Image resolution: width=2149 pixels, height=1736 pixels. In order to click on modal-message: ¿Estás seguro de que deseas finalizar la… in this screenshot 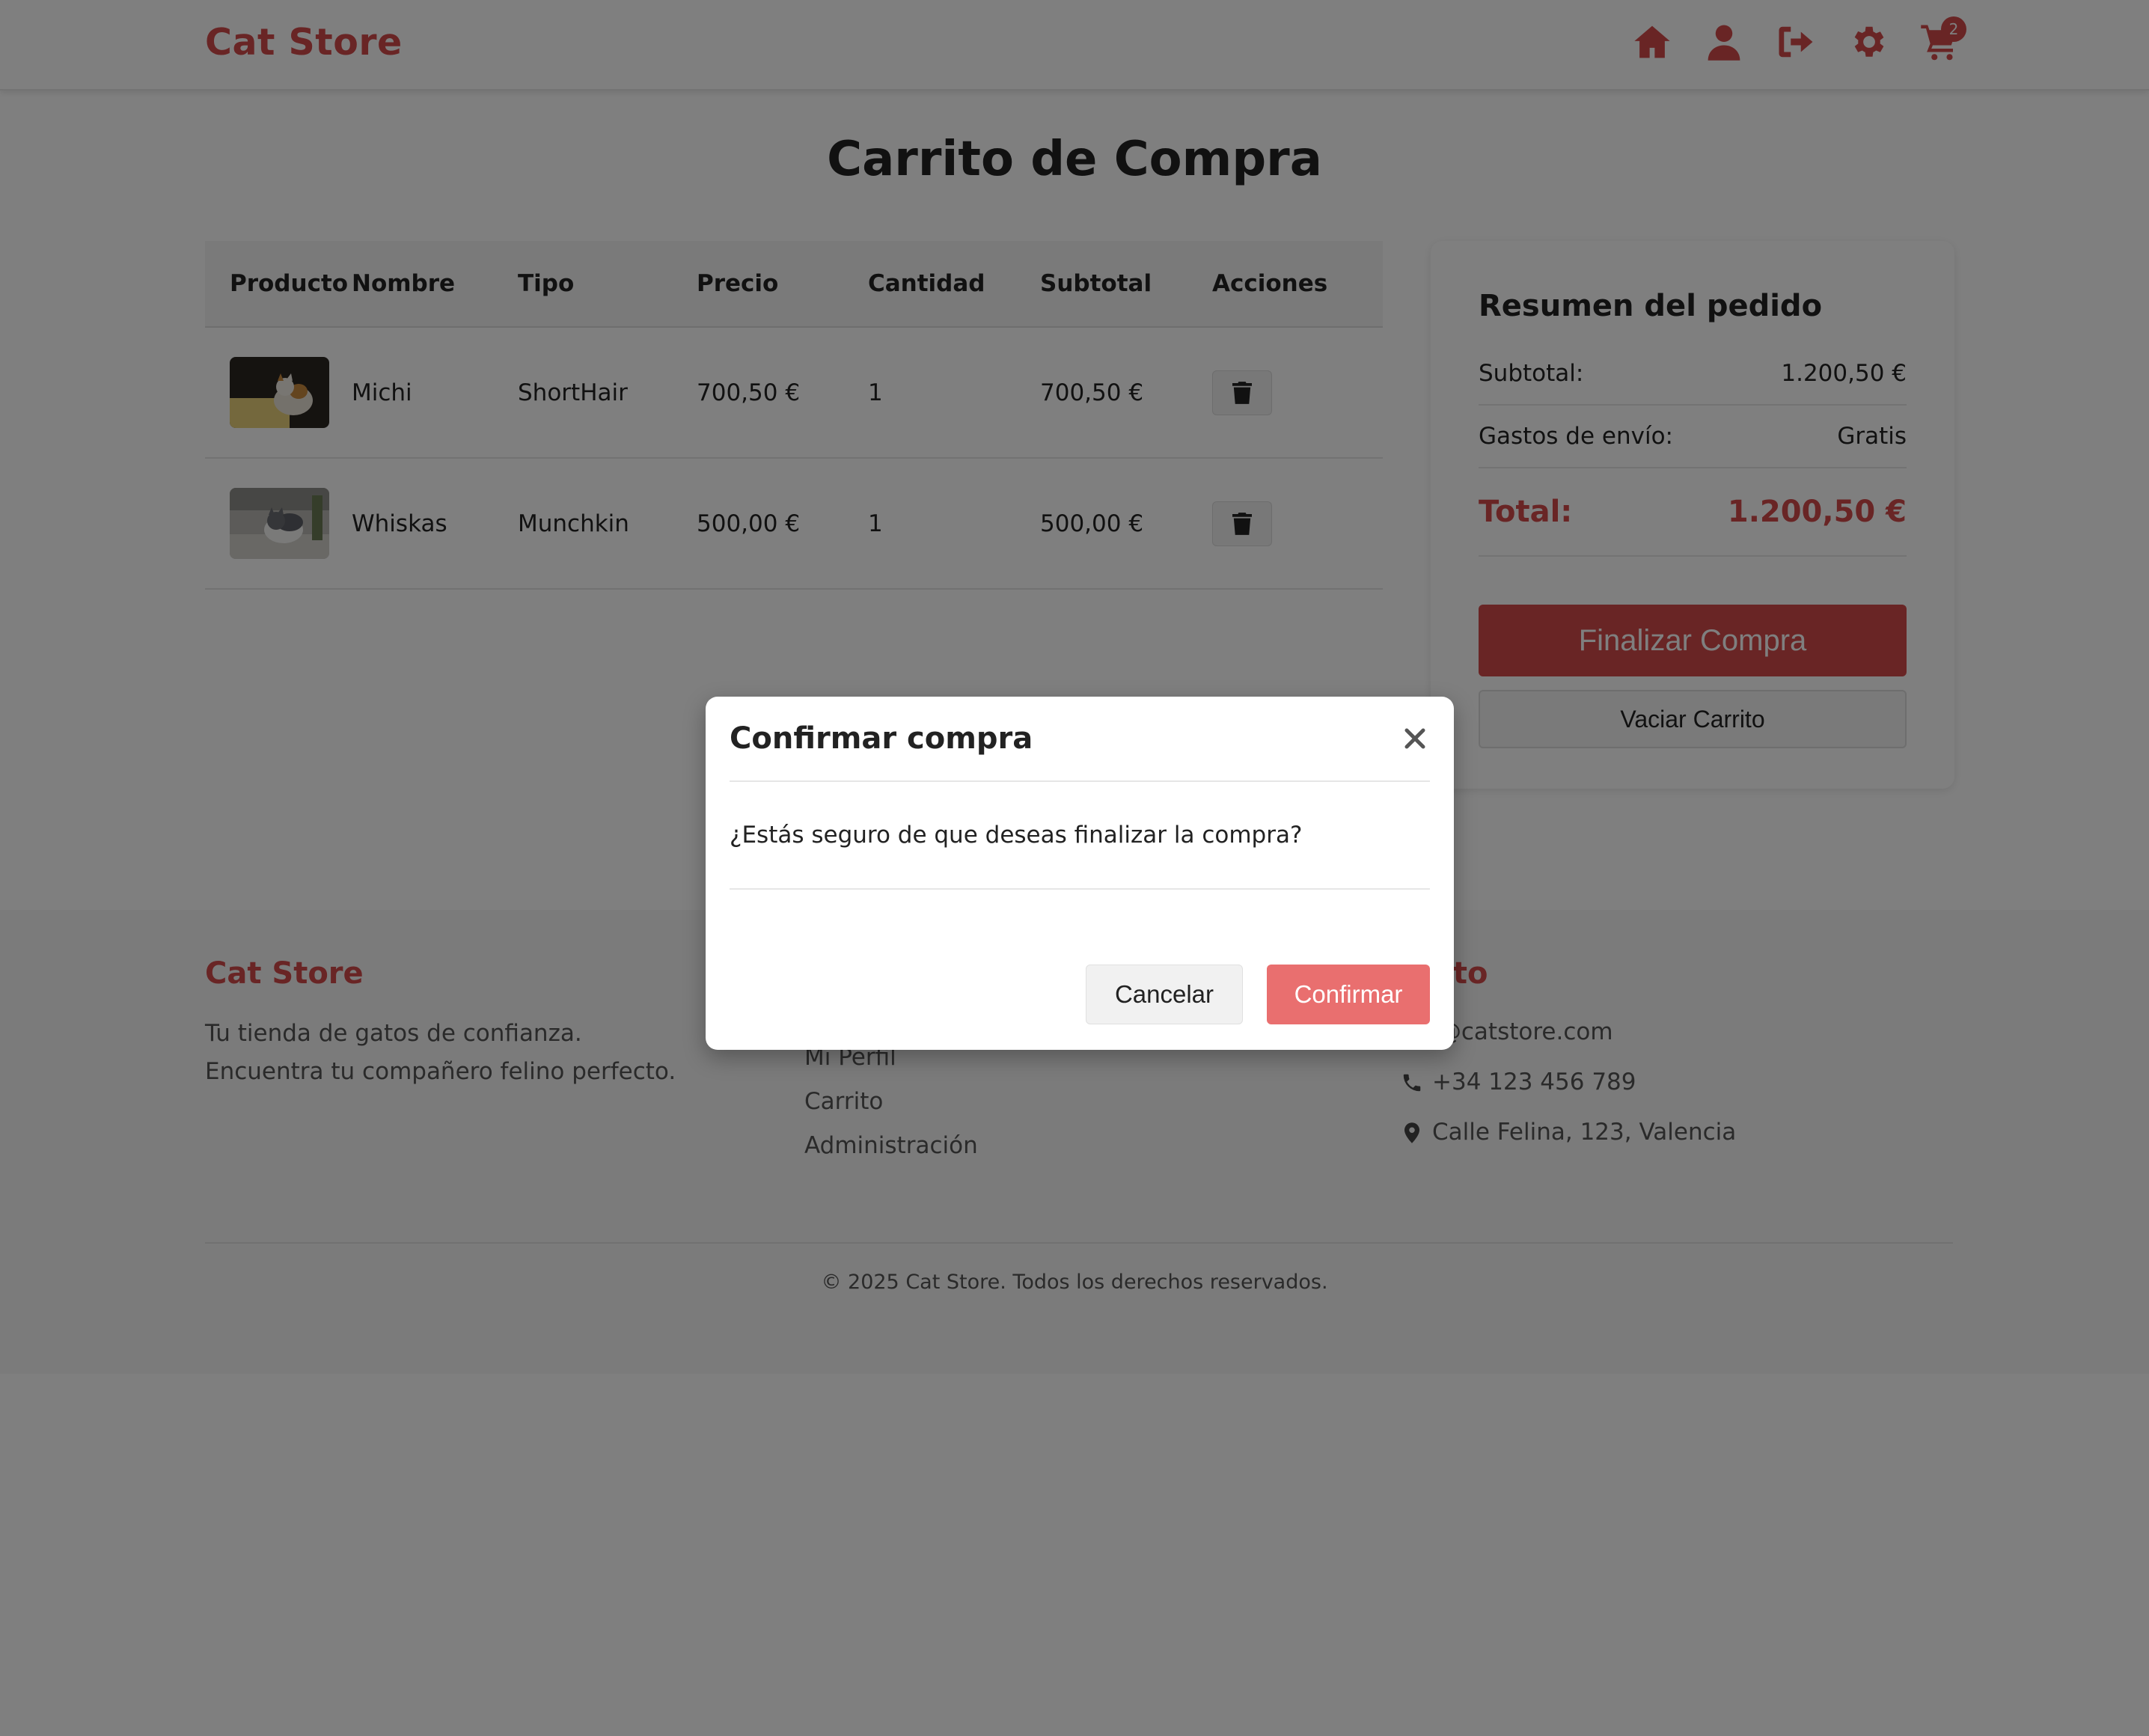, I will do `click(1017, 836)`.